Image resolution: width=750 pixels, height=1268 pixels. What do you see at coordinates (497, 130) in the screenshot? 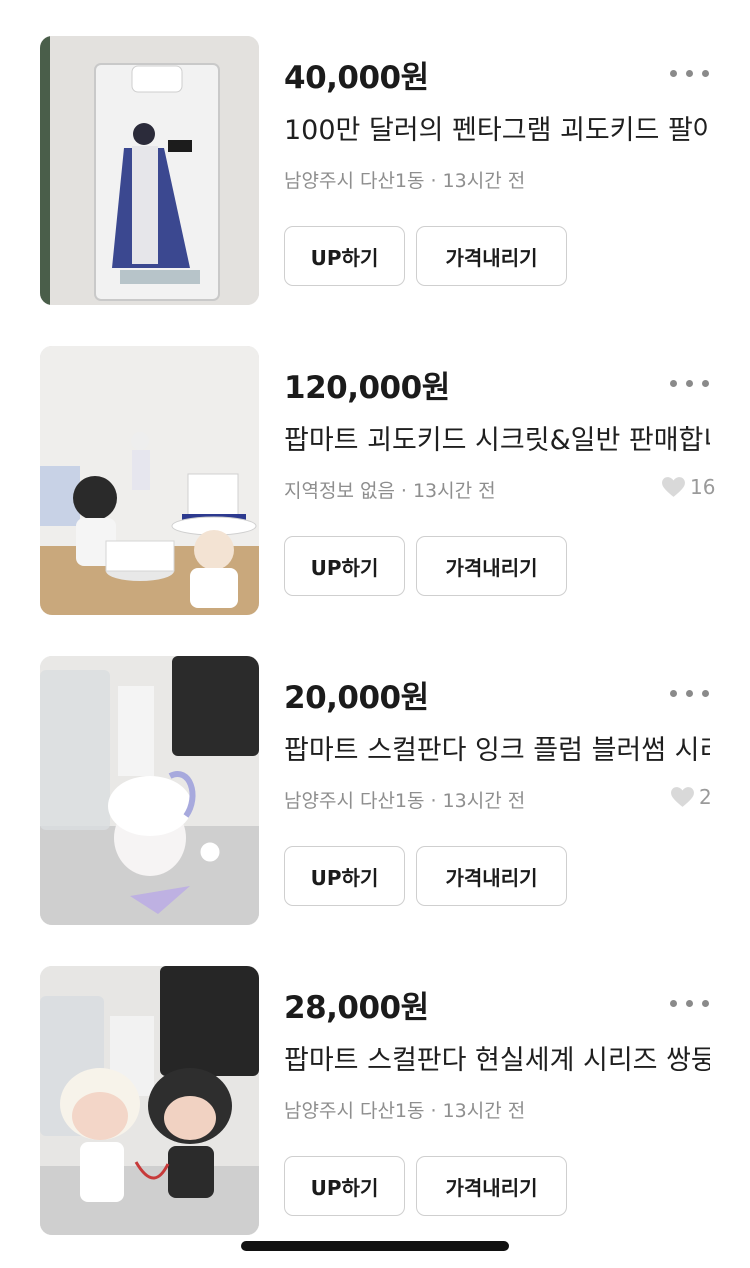
I see `item-title: 100만 달러의 펜타그램 괴도키드 팔아요` at bounding box center [497, 130].